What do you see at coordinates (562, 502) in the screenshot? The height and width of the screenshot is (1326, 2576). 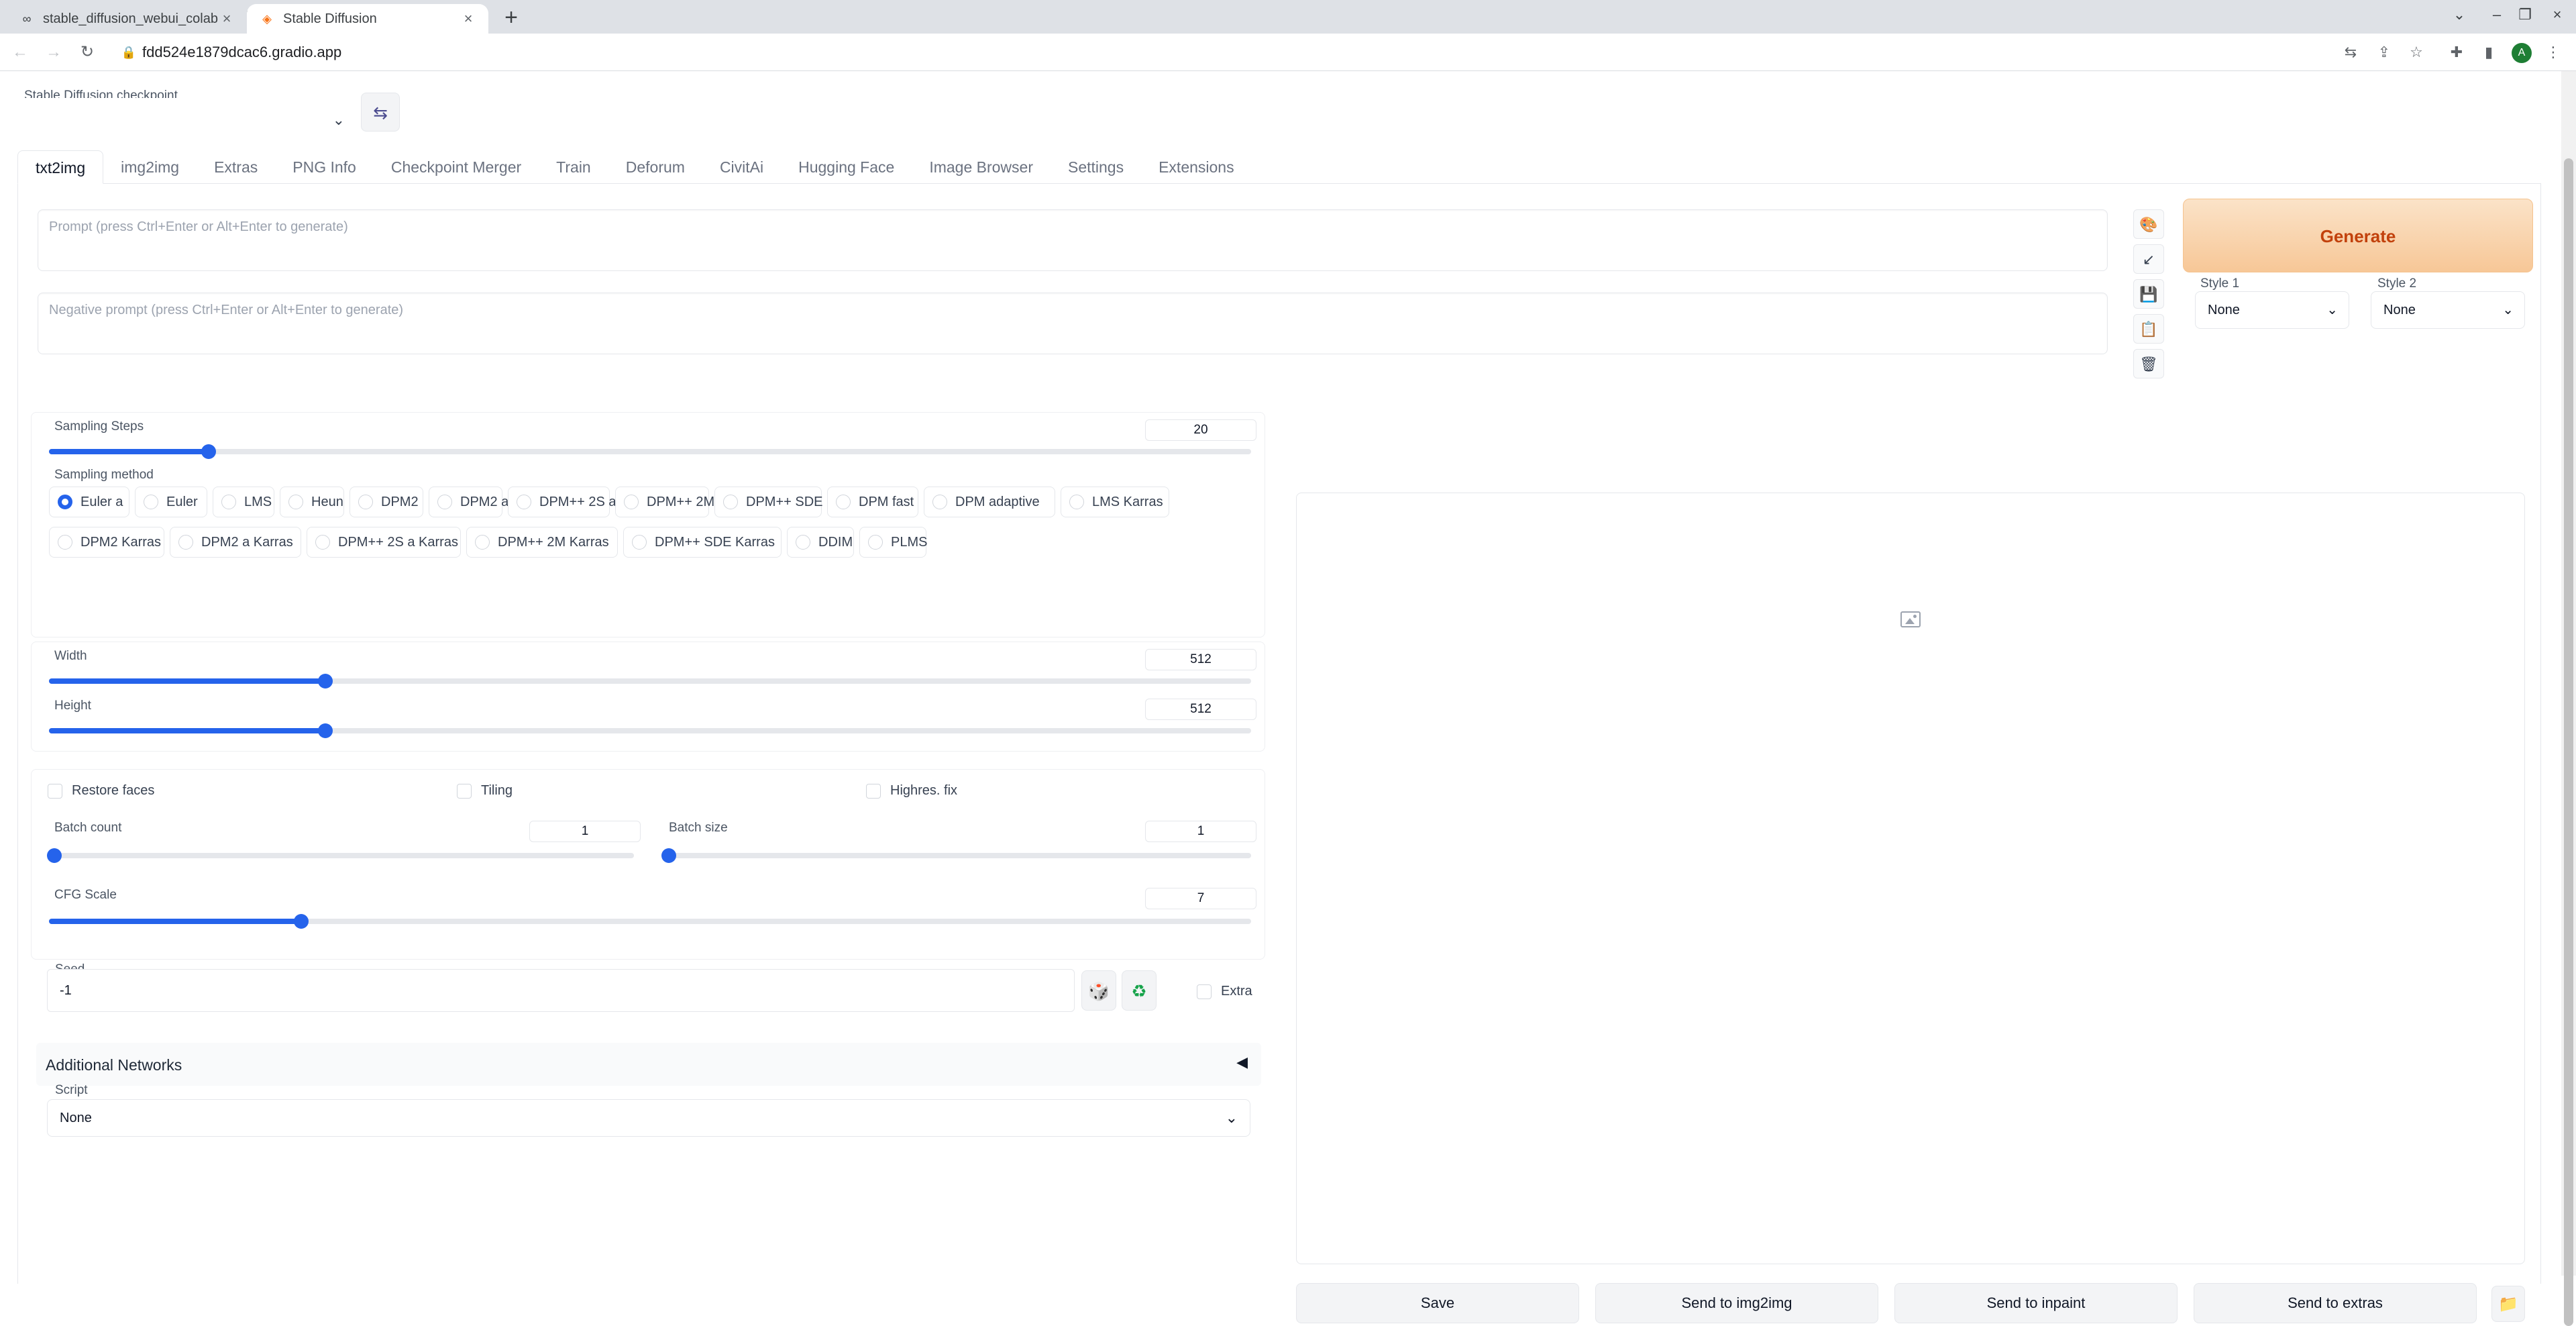 I see `sampling-radio-dpm-2s-a: DPM++ 2S a` at bounding box center [562, 502].